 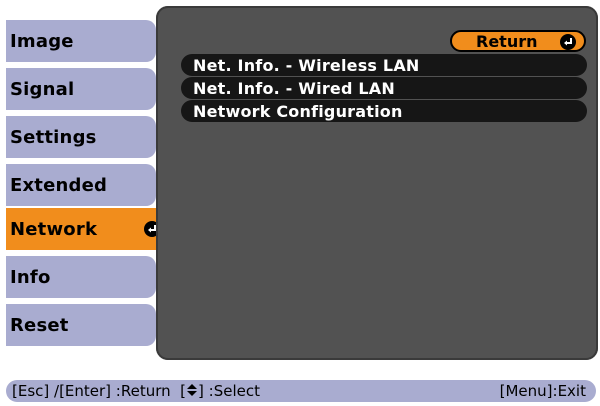 I want to click on sidebar-item-label: Network, so click(x=54, y=229).